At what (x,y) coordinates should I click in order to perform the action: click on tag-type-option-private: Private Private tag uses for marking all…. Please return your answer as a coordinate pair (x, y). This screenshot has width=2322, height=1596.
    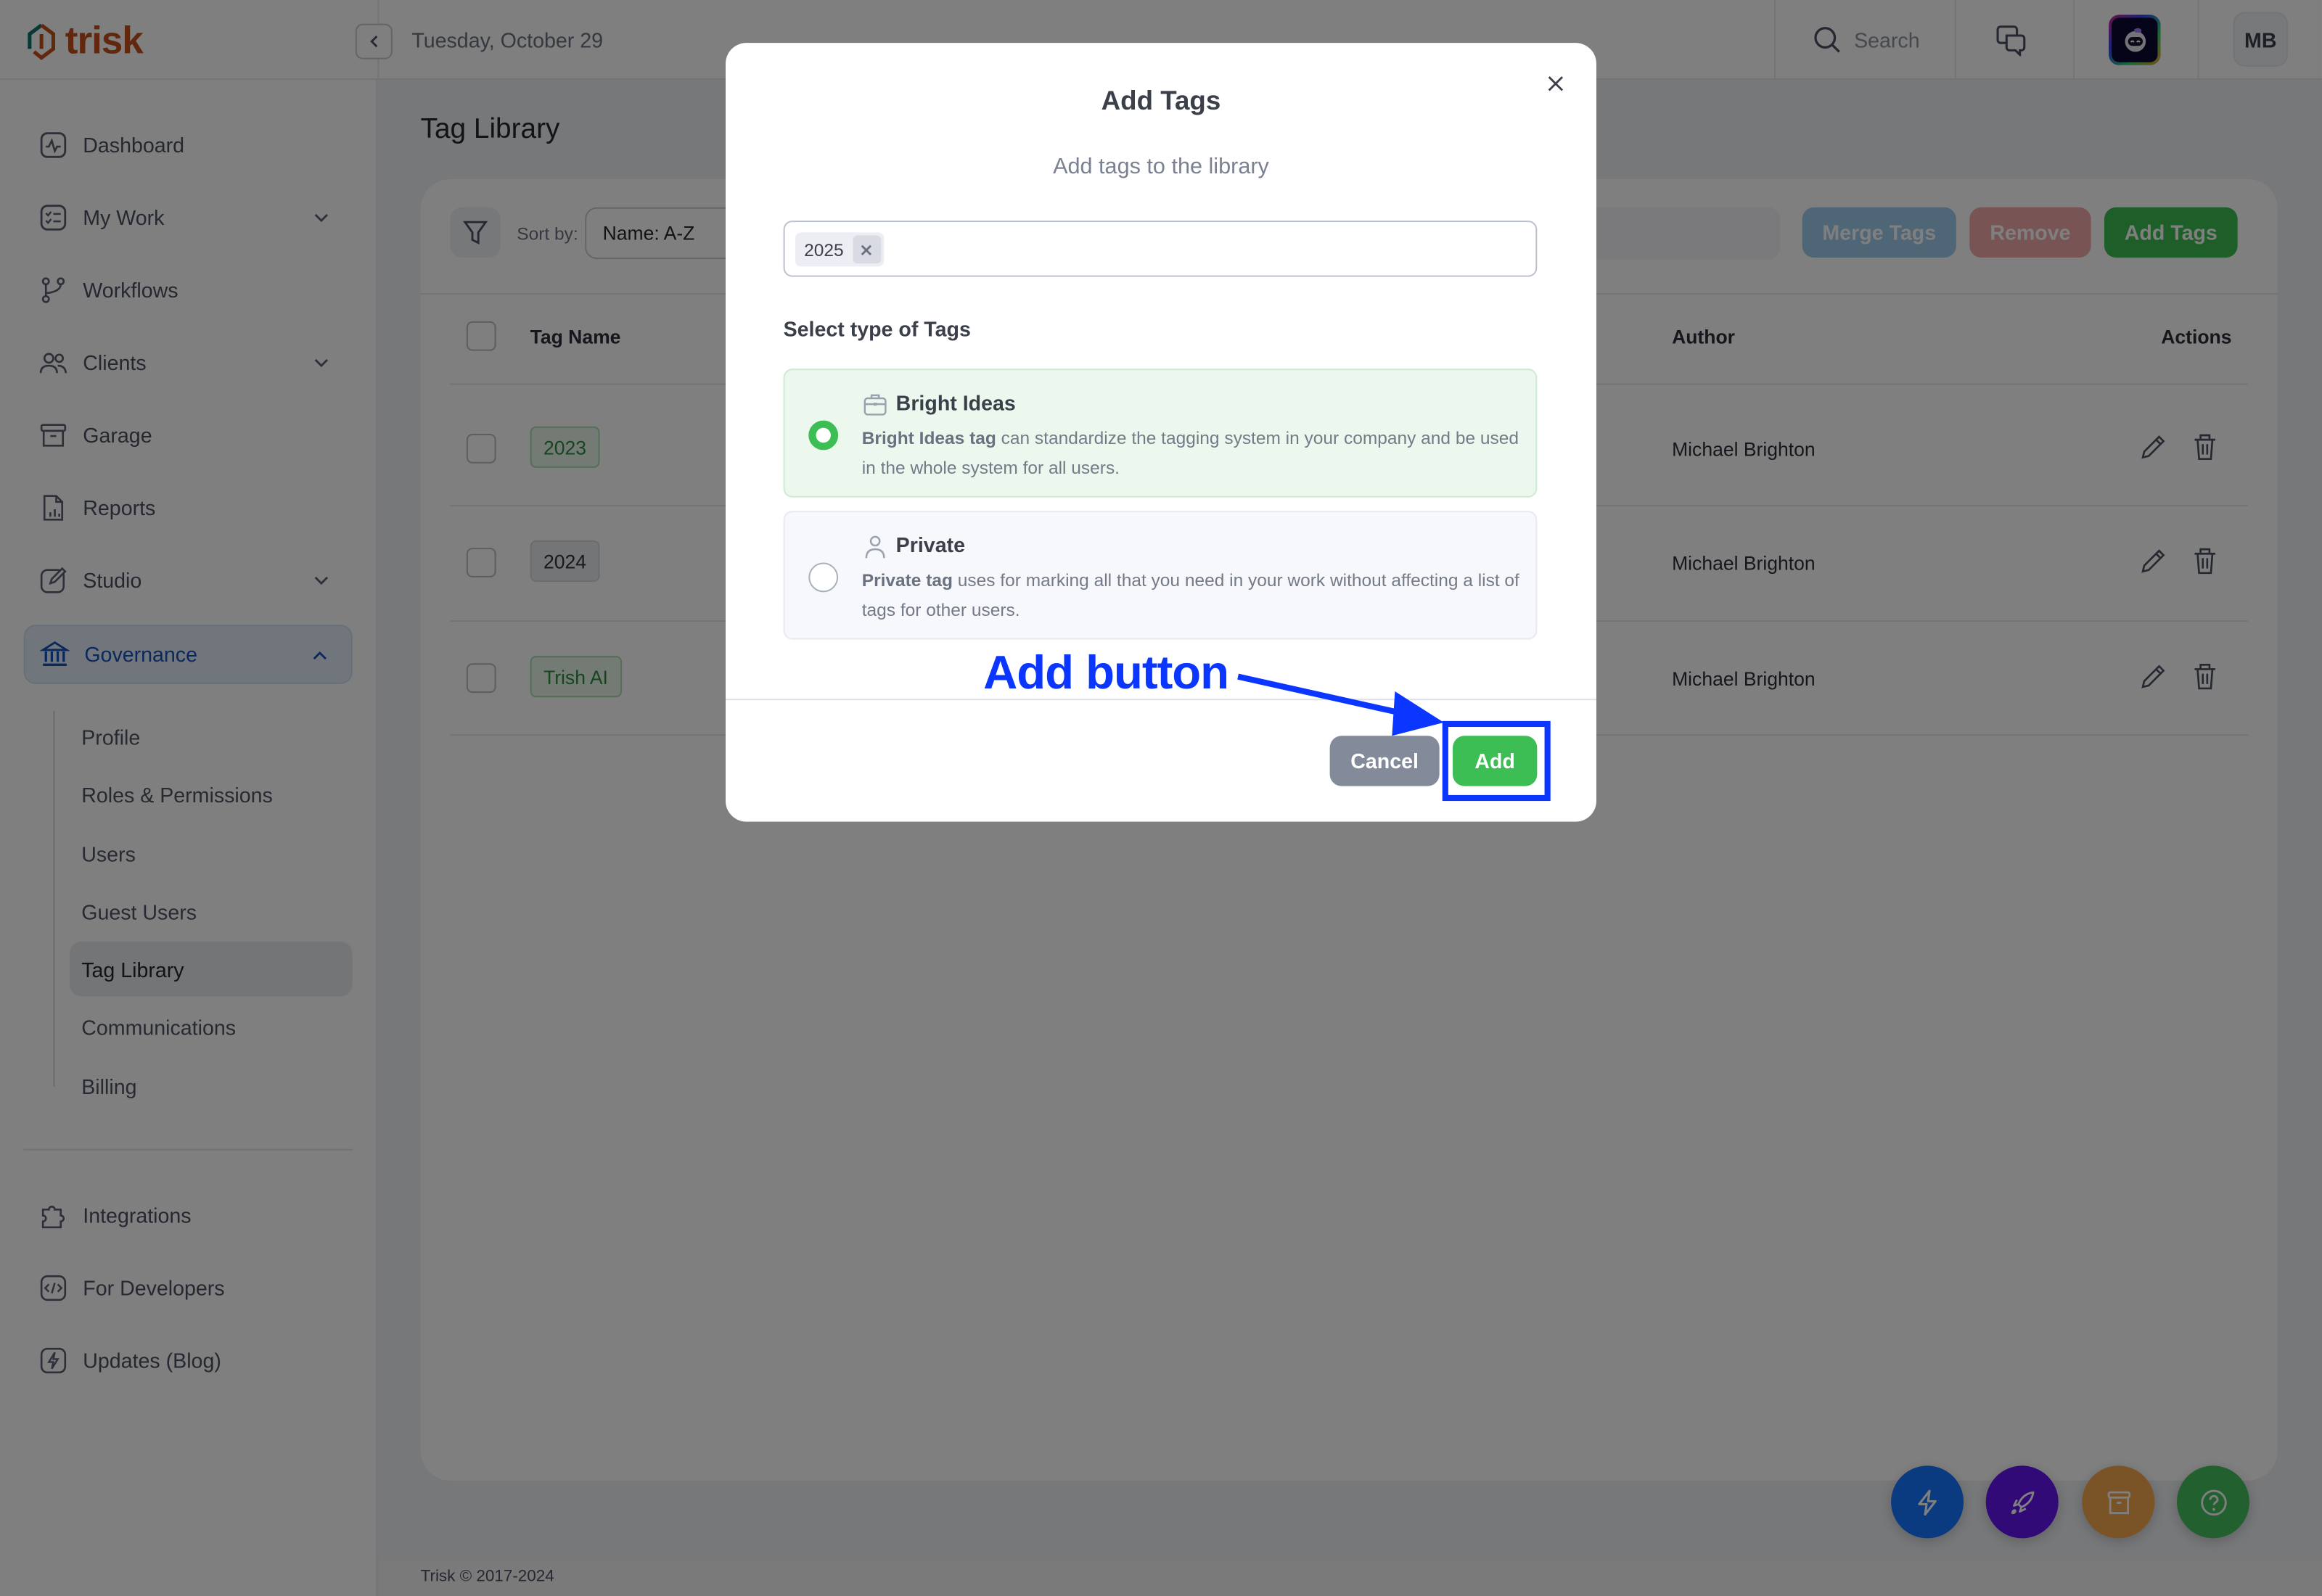
    Looking at the image, I should click on (1160, 575).